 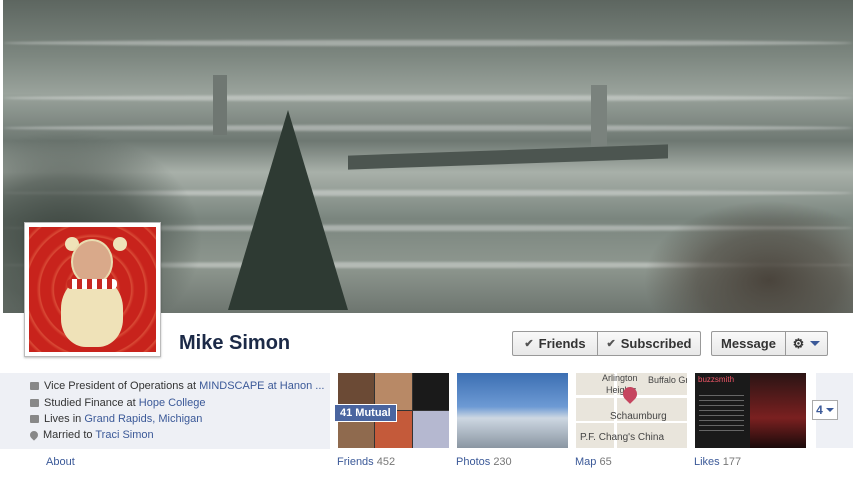 I want to click on map-link-label: Map, so click(x=586, y=462).